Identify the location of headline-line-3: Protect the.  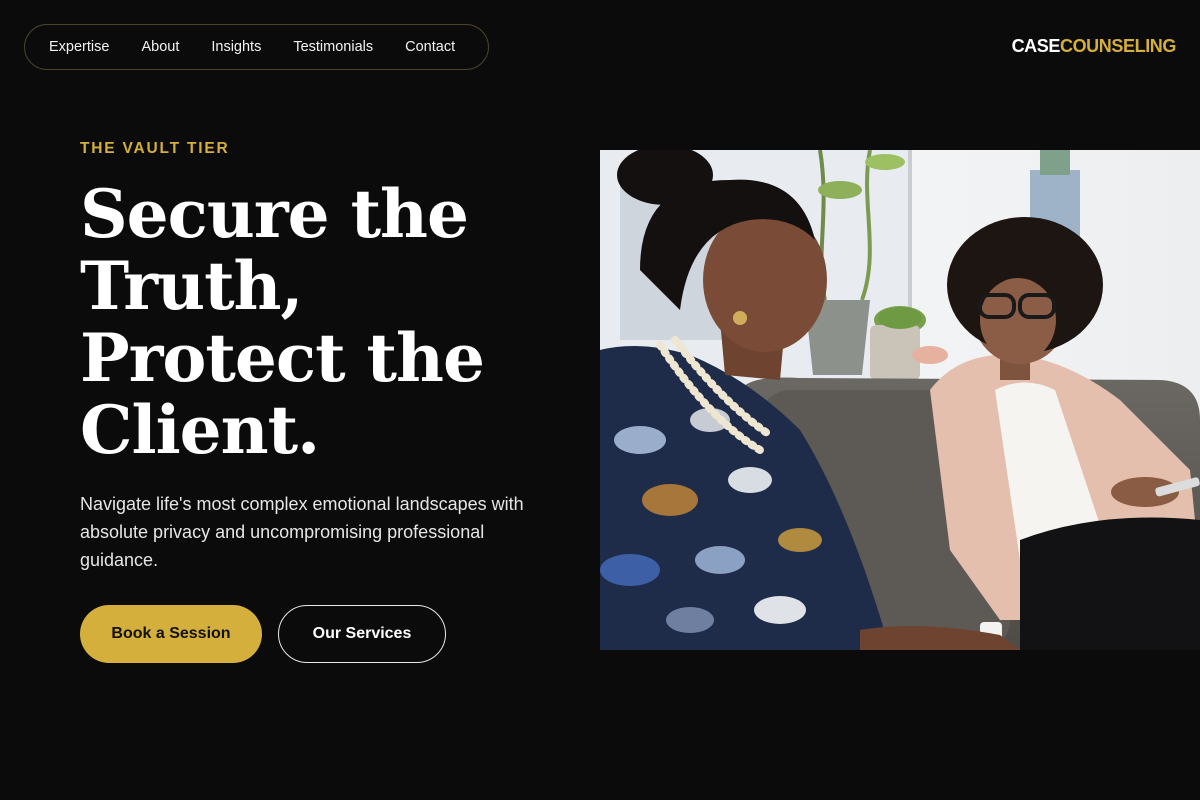
(282, 358).